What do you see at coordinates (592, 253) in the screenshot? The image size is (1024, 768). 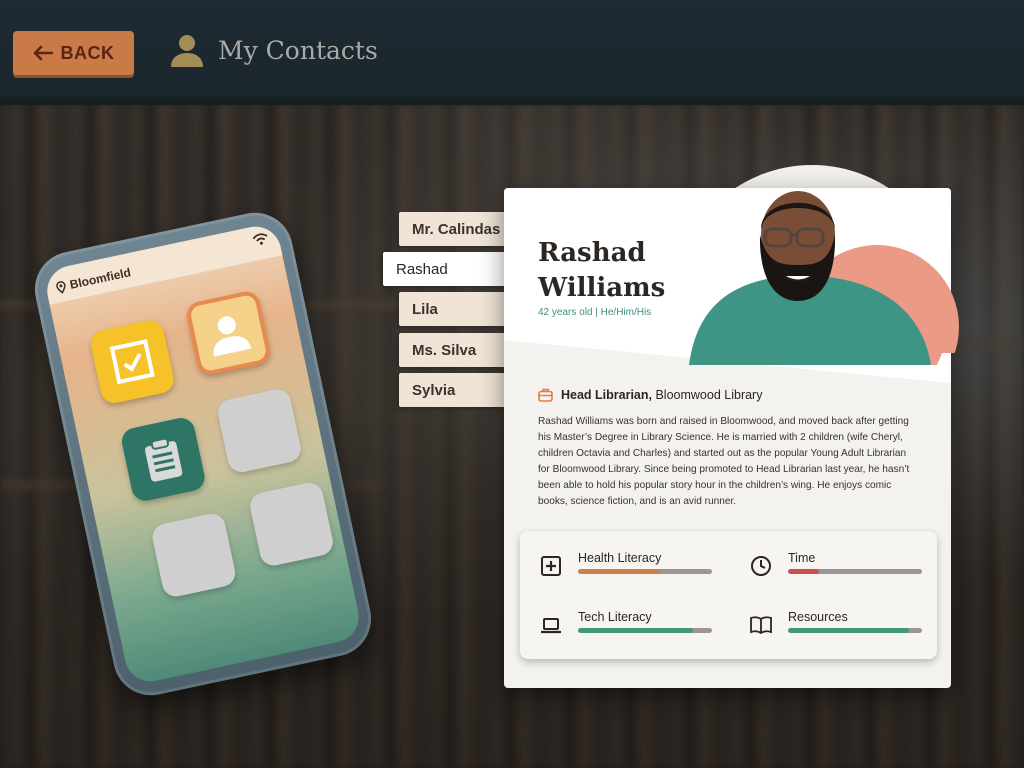 I see `contact-first-name: Rashad` at bounding box center [592, 253].